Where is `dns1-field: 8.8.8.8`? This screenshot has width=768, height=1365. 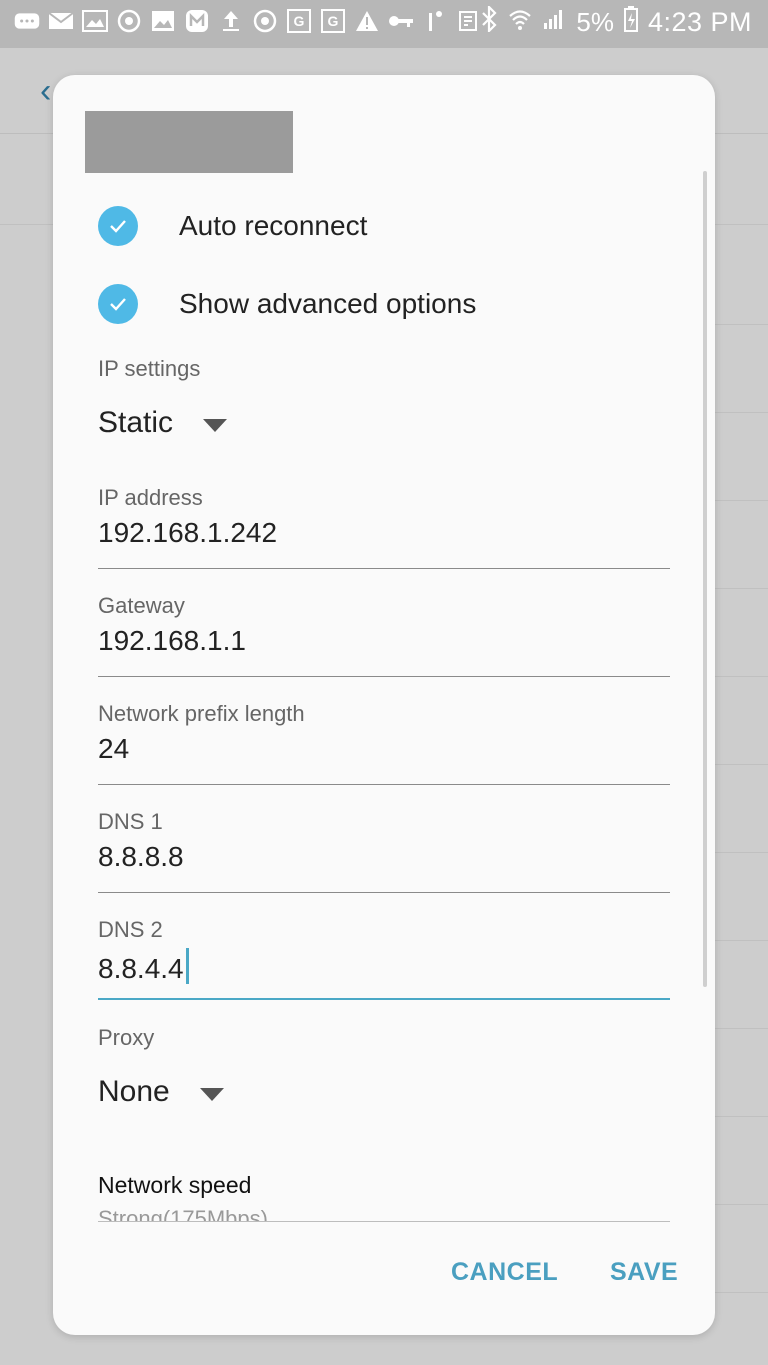 dns1-field: 8.8.8.8 is located at coordinates (384, 867).